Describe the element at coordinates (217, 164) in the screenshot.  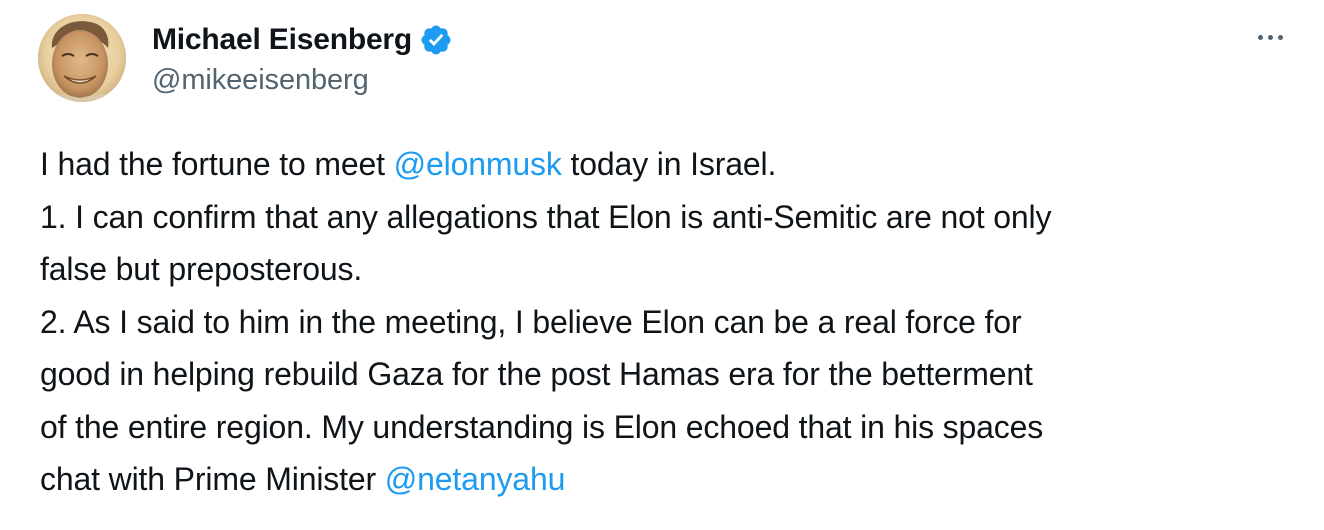
I see `tweet-text-segment: I had the fortune to meet` at that location.